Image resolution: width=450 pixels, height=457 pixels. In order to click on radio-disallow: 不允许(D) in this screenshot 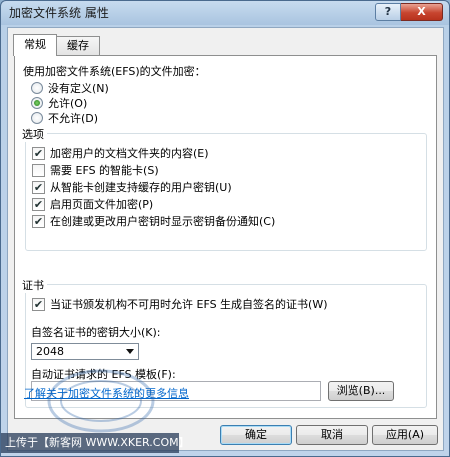, I will do `click(64, 118)`.